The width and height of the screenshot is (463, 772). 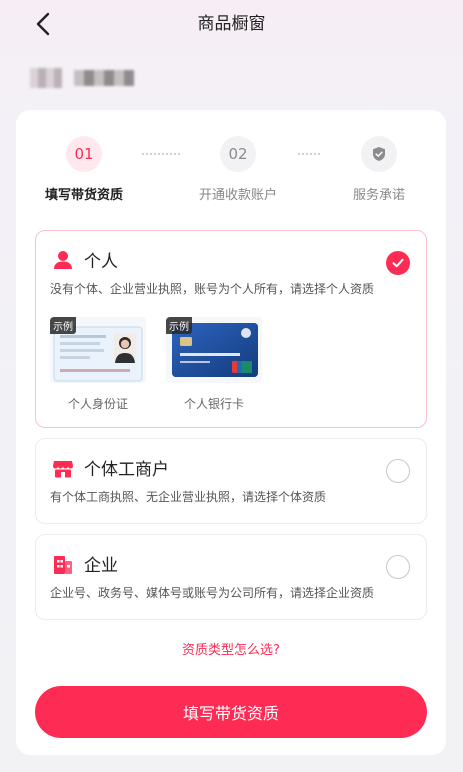 I want to click on option-individual-business-desc: 有个体工商执照、无企业营业执照，请选择个体资质, so click(x=188, y=497).